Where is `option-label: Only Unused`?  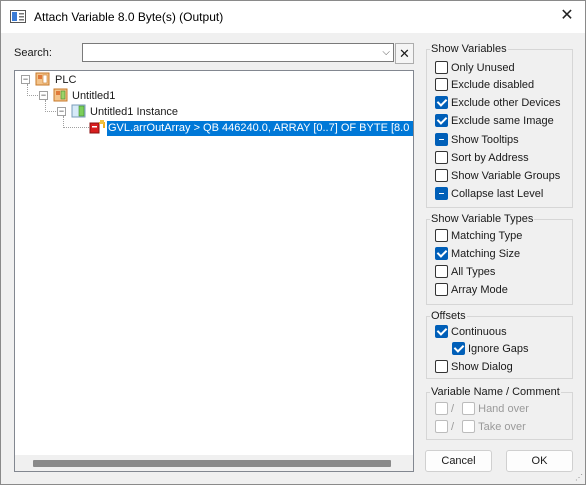
option-label: Only Unused is located at coordinates (483, 68).